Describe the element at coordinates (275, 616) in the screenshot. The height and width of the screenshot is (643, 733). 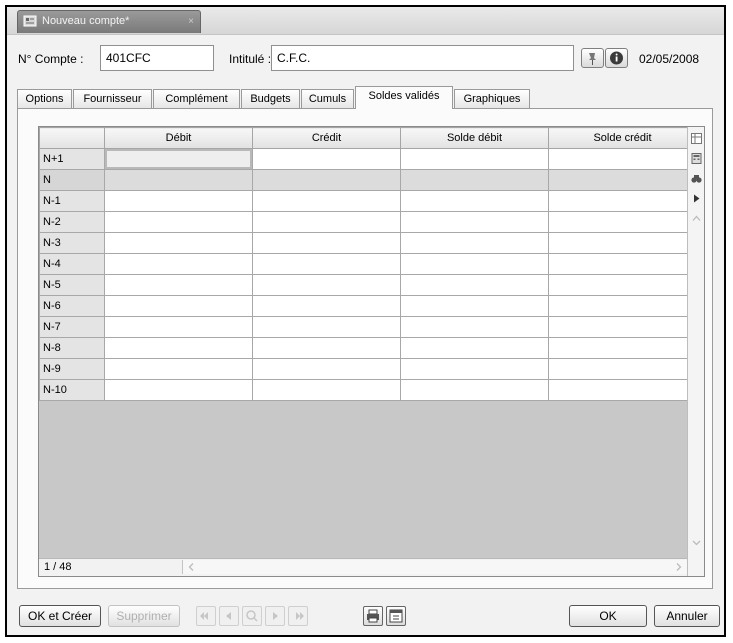
I see `next-record-button` at that location.